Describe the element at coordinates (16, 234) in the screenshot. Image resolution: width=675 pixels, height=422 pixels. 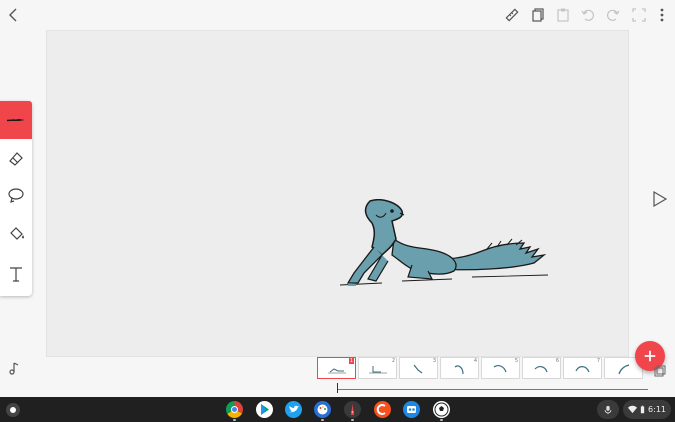
I see `fill-bucket-icon` at that location.